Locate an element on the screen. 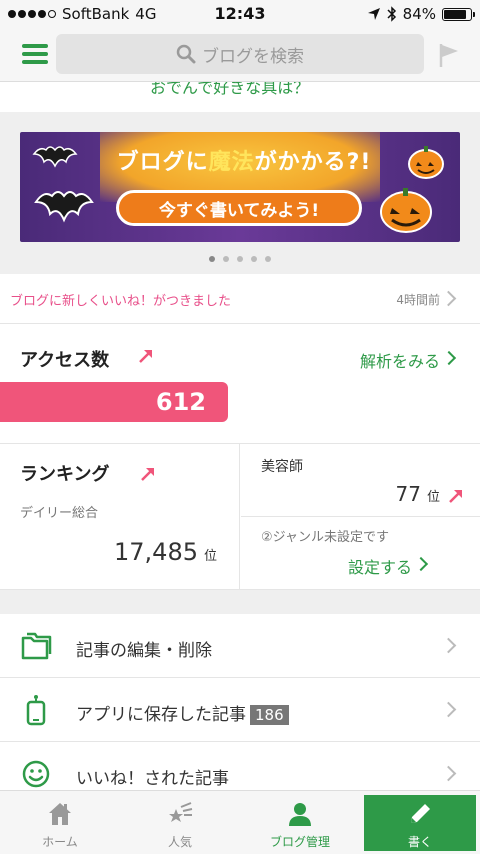 Image resolution: width=480 pixels, height=854 pixels. smile-icon is located at coordinates (36, 774).